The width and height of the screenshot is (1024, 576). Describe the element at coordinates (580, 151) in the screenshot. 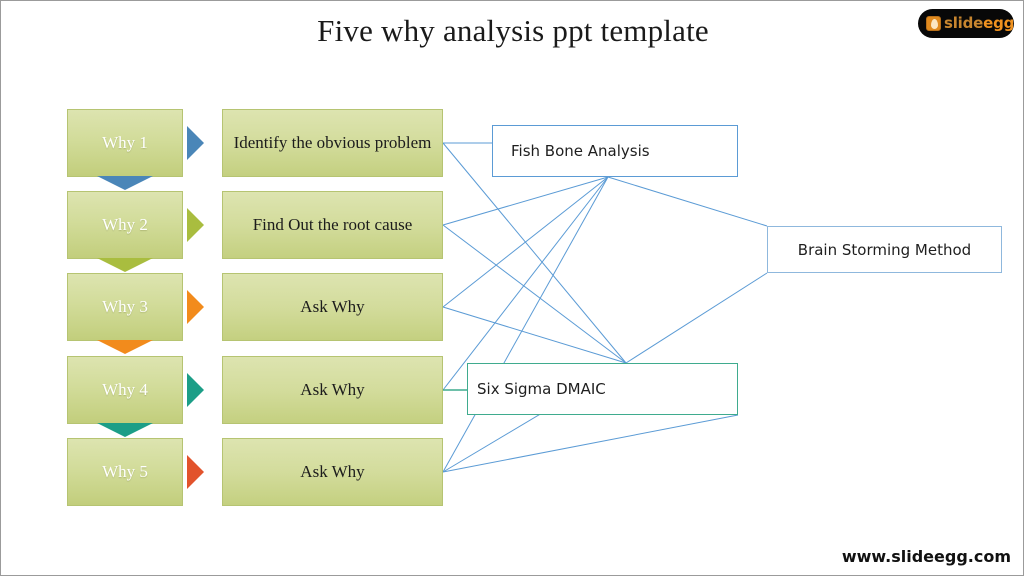

I see `method-label: Fish Bone Analysis` at that location.